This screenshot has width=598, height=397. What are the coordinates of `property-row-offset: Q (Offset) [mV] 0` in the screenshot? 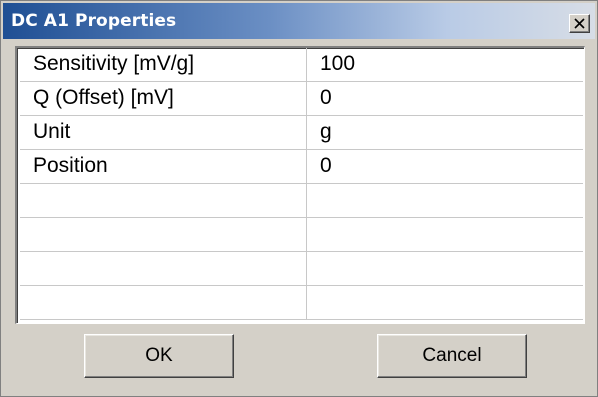 It's located at (301, 99).